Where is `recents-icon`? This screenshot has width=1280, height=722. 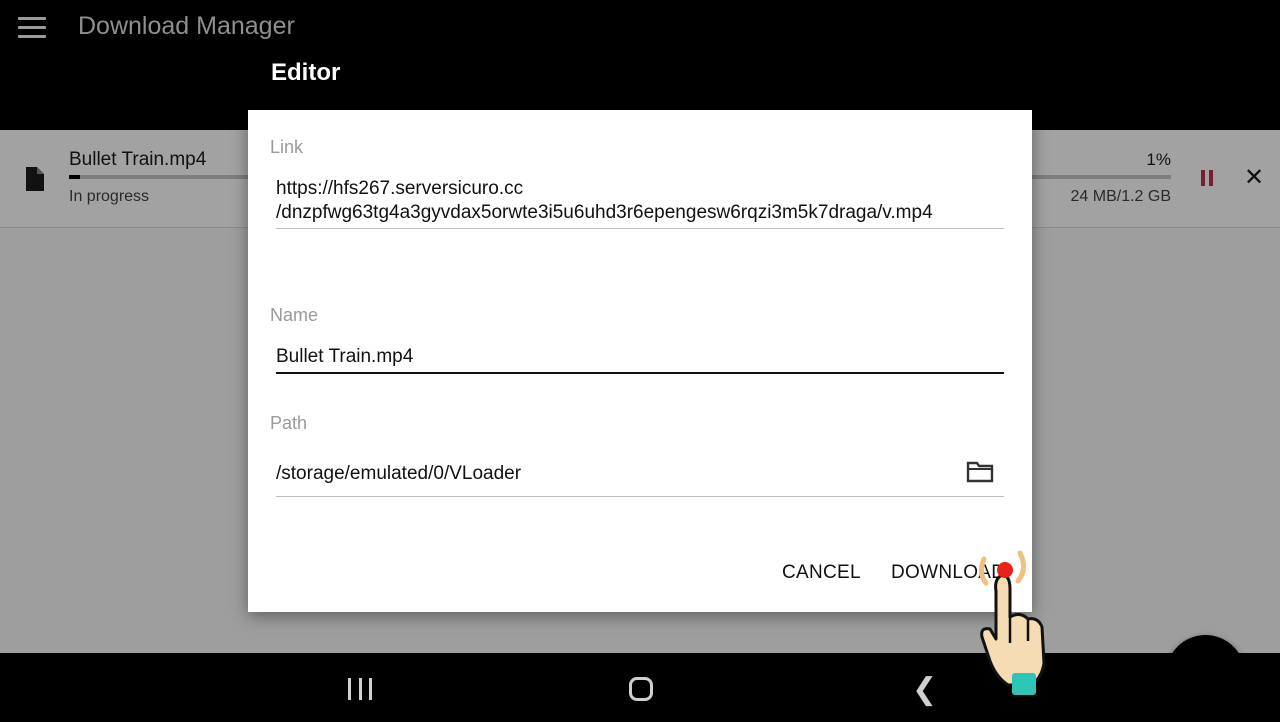 recents-icon is located at coordinates (360, 689).